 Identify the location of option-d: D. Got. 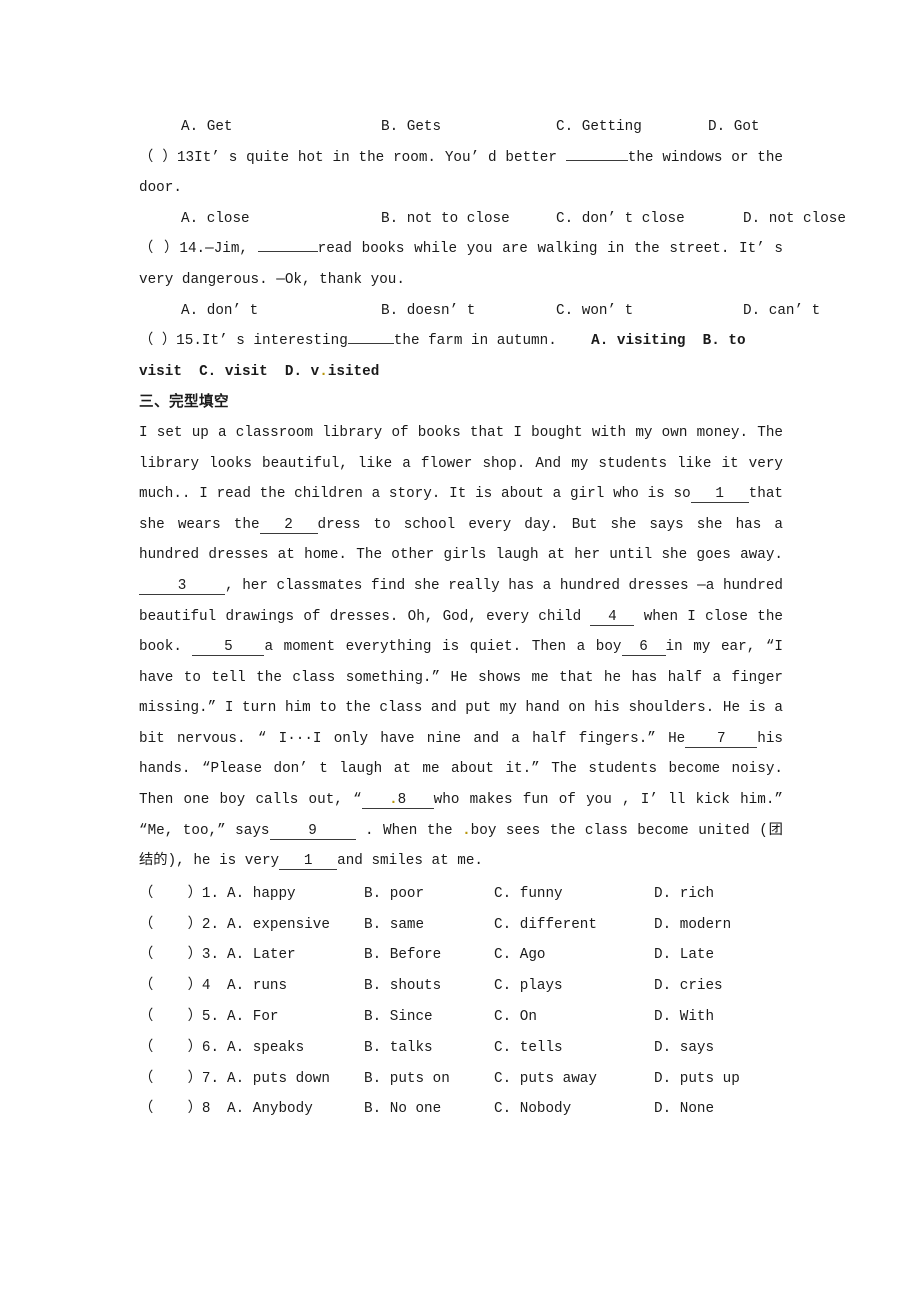
(733, 127).